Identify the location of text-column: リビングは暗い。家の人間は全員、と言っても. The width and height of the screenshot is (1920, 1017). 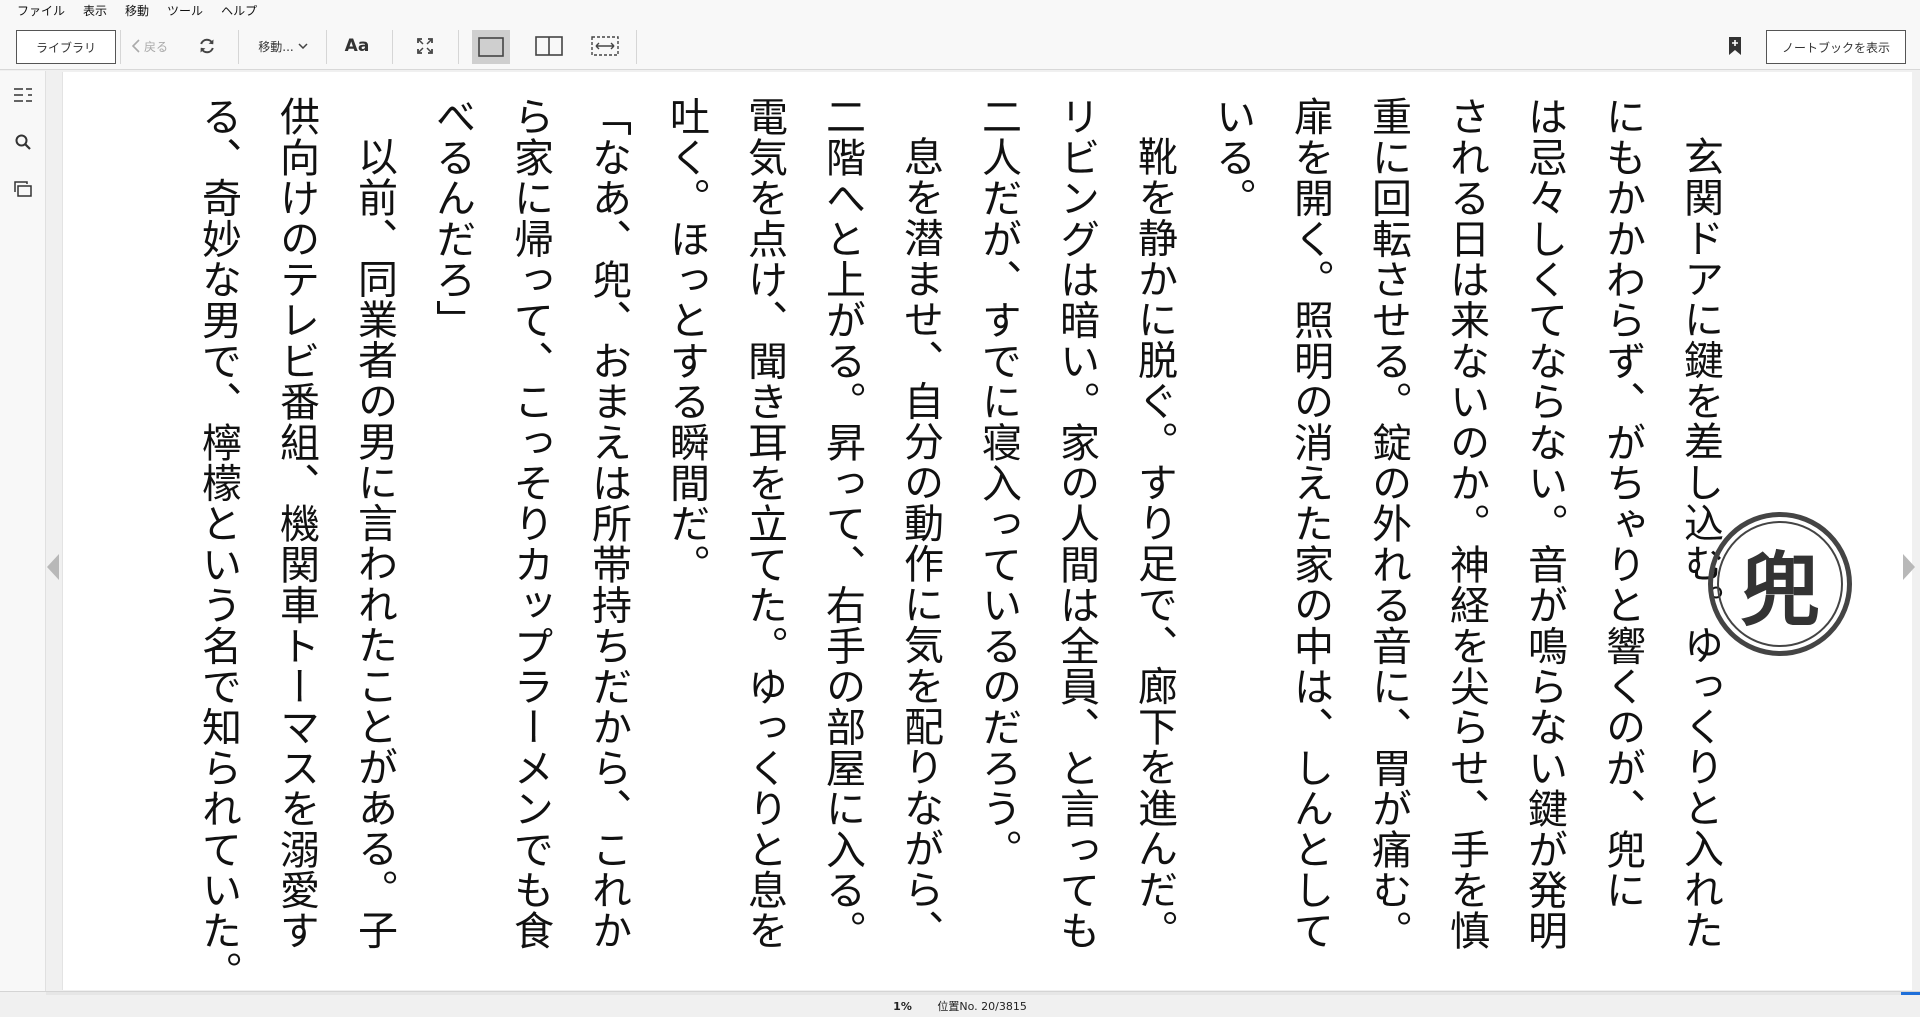
(1076, 523).